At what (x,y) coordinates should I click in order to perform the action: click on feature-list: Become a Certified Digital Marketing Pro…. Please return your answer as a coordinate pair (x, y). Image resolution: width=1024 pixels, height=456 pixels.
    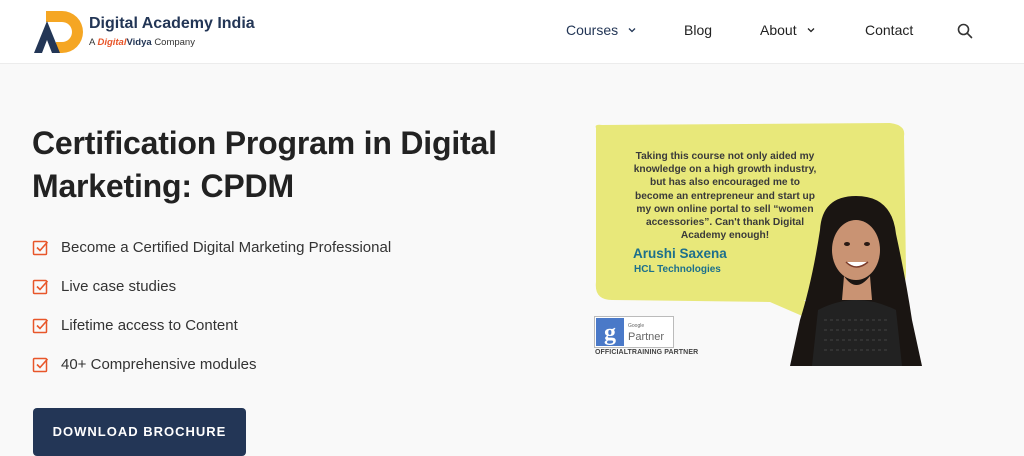
    Looking at the image, I should click on (211, 315).